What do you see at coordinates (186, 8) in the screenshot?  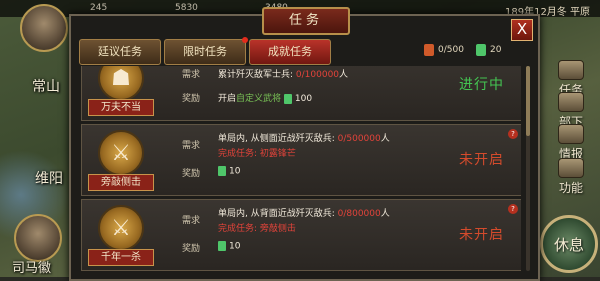 I see `stat-2: 5830` at bounding box center [186, 8].